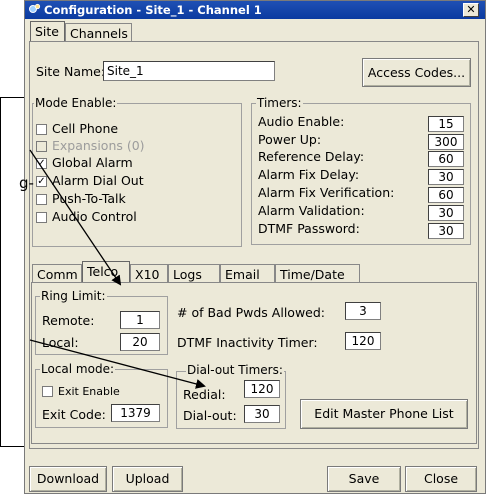  Describe the element at coordinates (441, 479) in the screenshot. I see `close-button: Close` at that location.